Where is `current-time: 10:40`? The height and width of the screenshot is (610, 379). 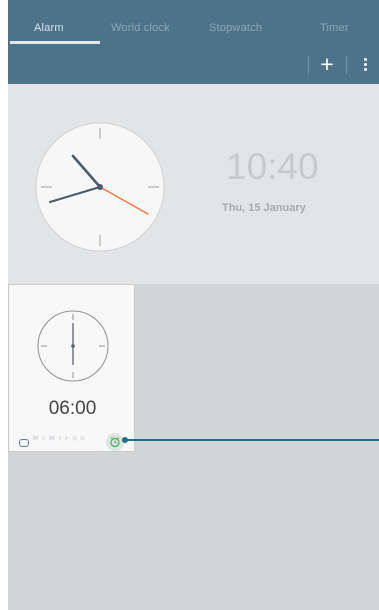 current-time: 10:40 is located at coordinates (272, 166).